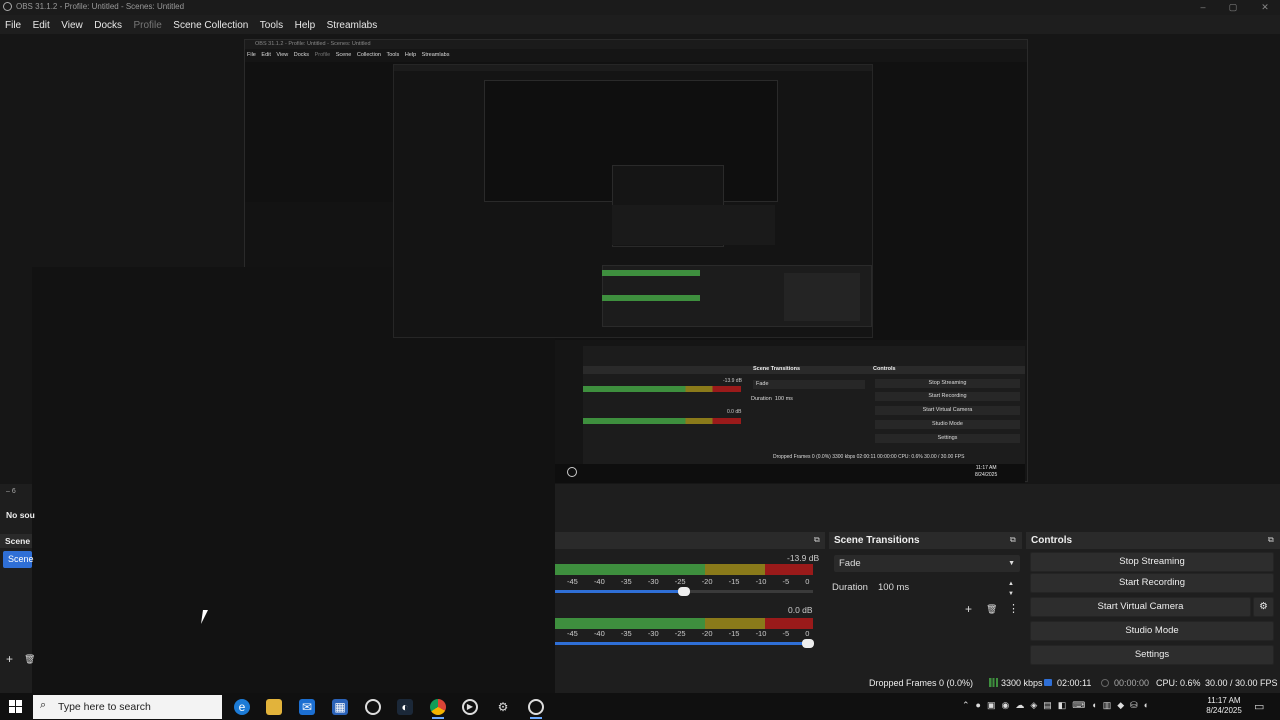  I want to click on obs2-icon, so click(536, 707).